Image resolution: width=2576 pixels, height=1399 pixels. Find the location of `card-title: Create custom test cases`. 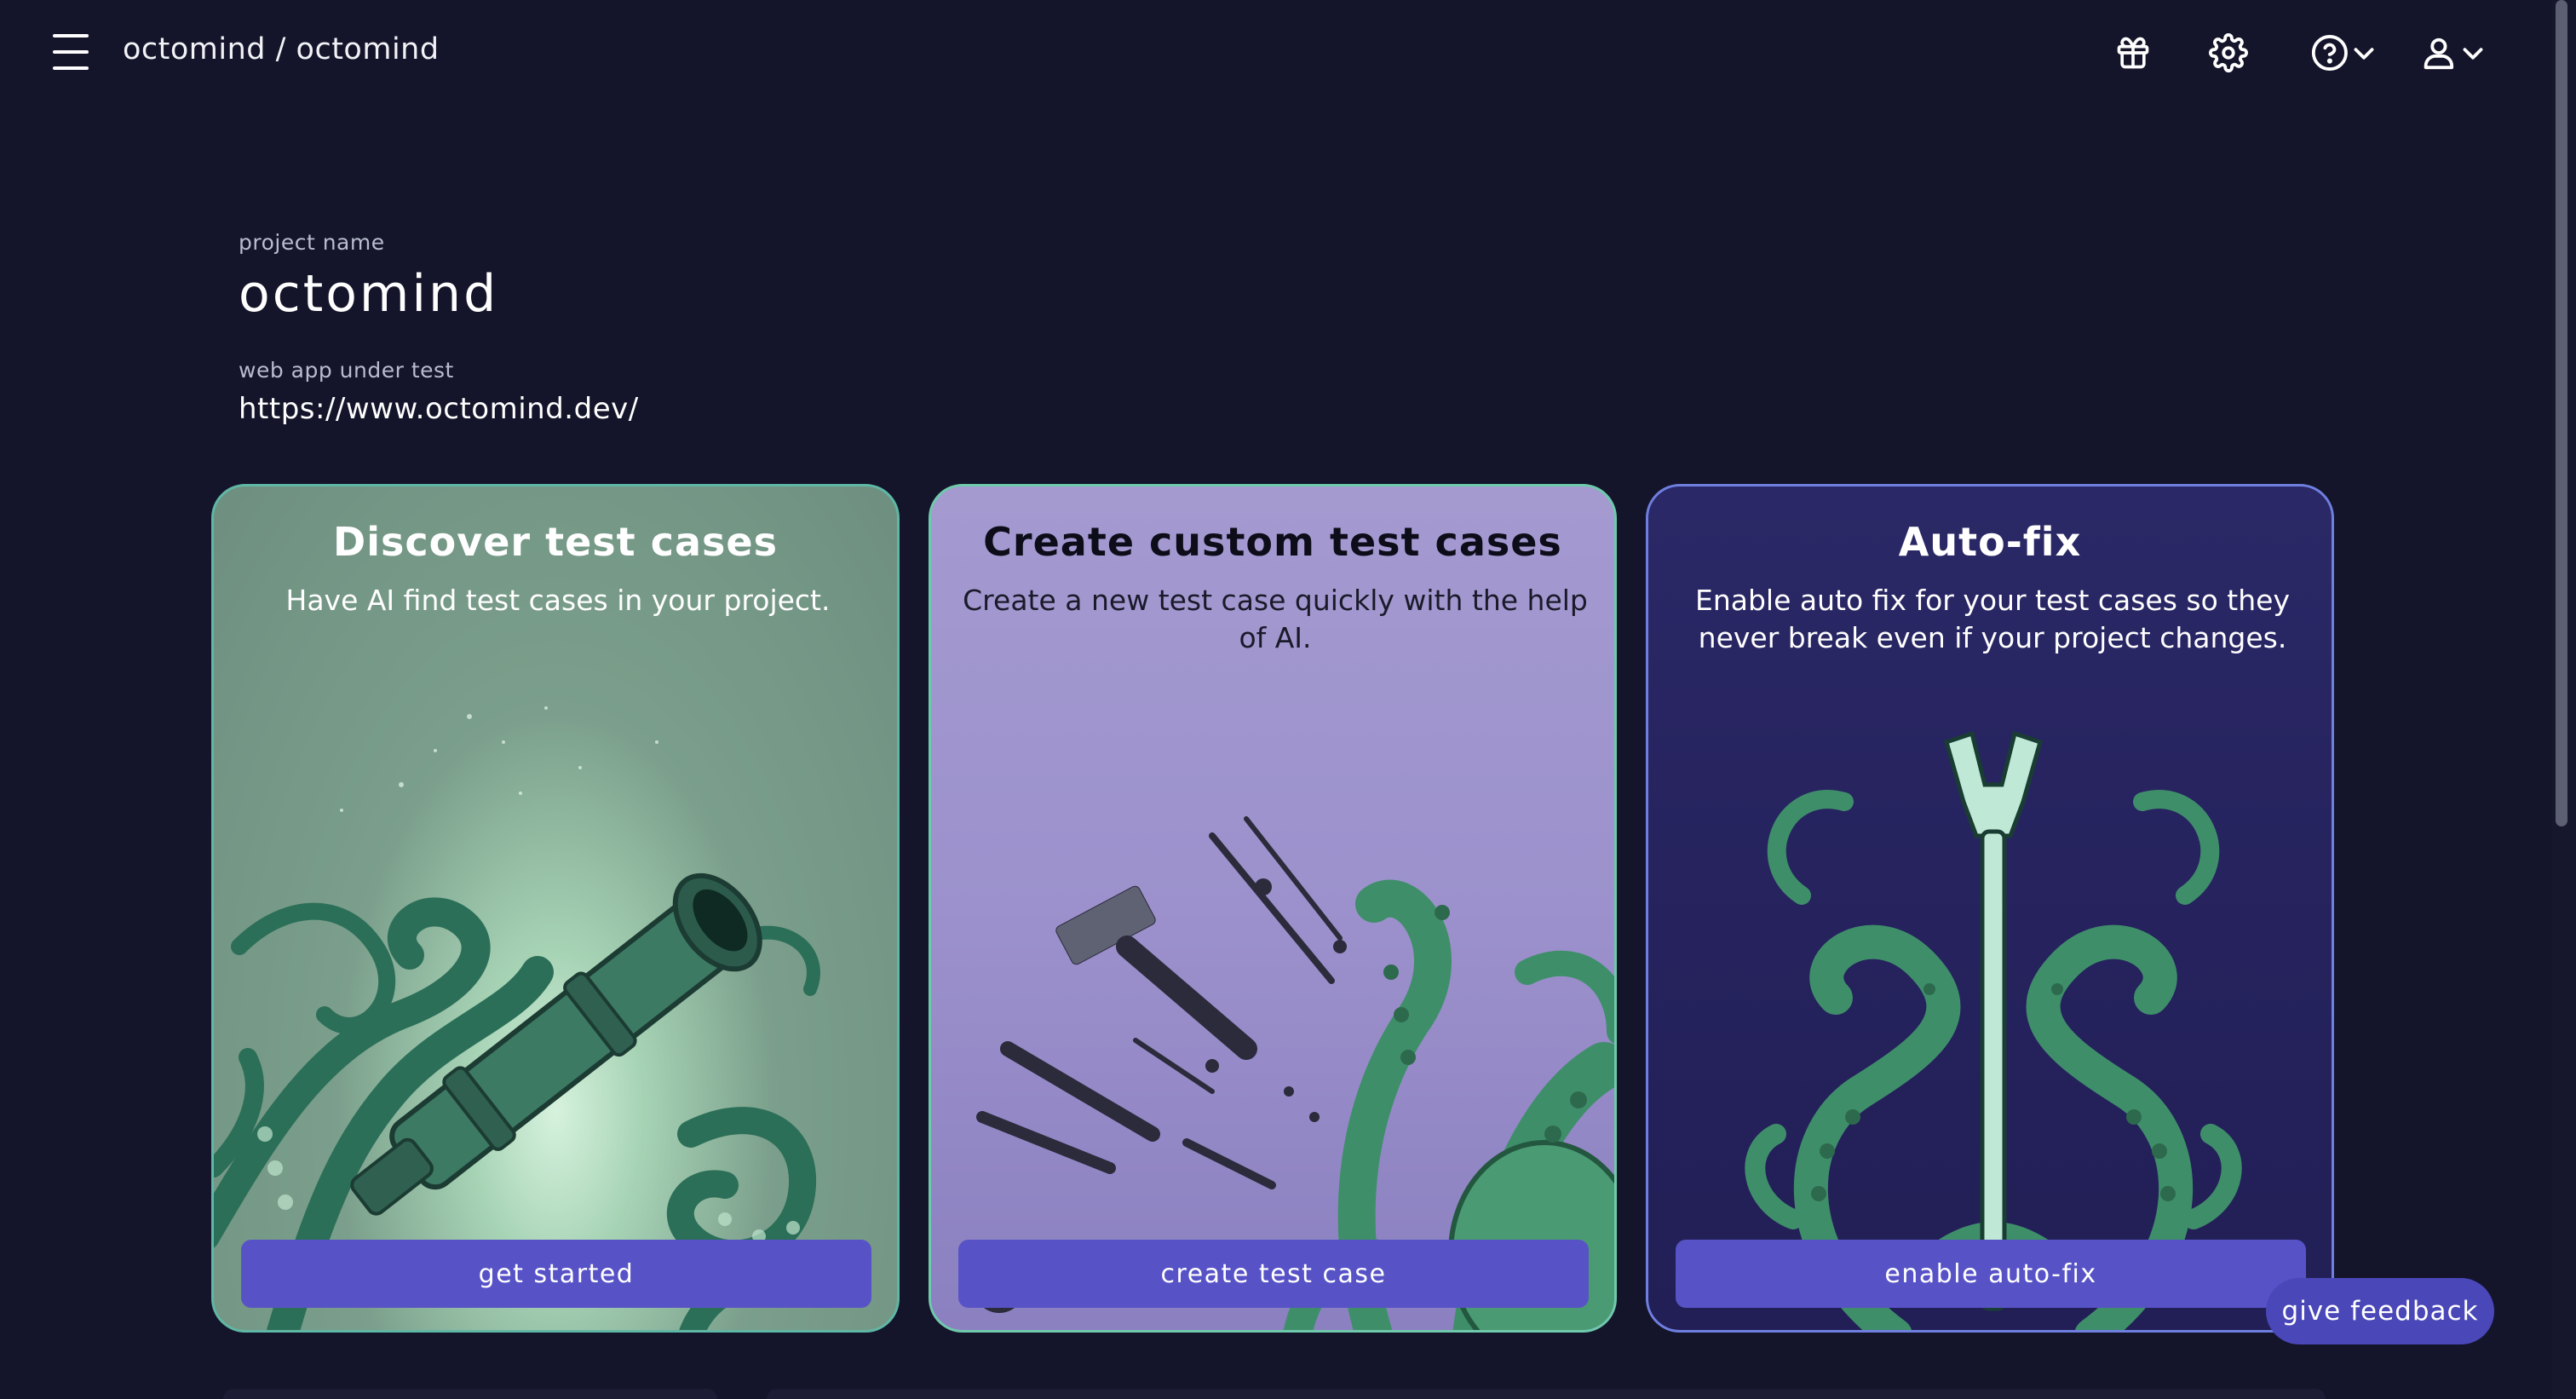

card-title: Create custom test cases is located at coordinates (1272, 542).